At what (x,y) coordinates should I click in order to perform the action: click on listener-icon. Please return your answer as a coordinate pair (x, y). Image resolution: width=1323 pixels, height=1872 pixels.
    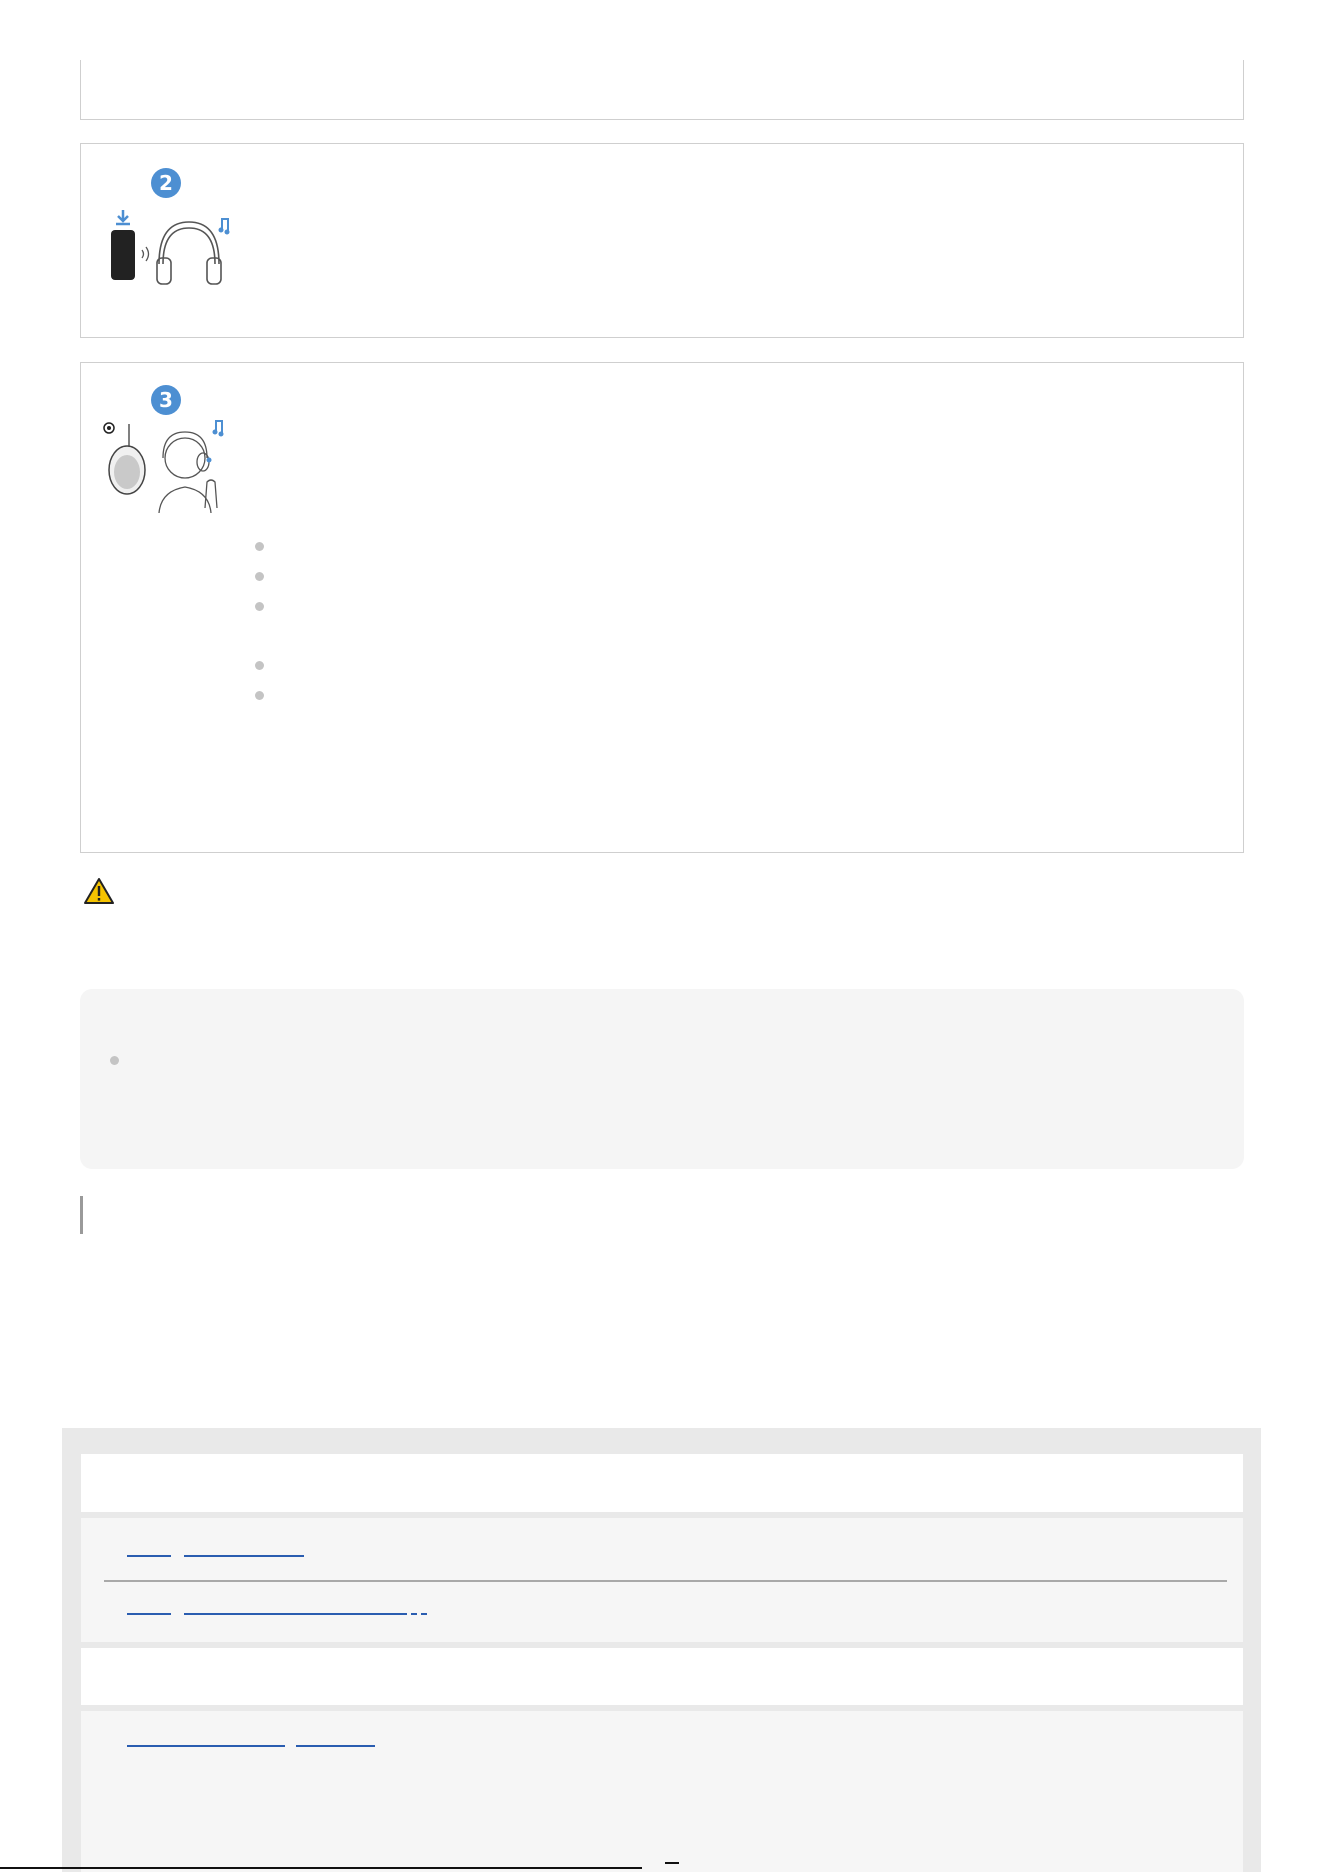
    Looking at the image, I should click on (188, 472).